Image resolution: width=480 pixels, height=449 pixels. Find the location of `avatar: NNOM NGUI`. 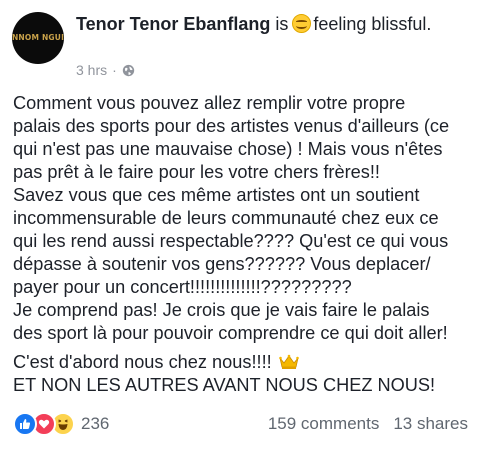

avatar: NNOM NGUI is located at coordinates (38, 38).